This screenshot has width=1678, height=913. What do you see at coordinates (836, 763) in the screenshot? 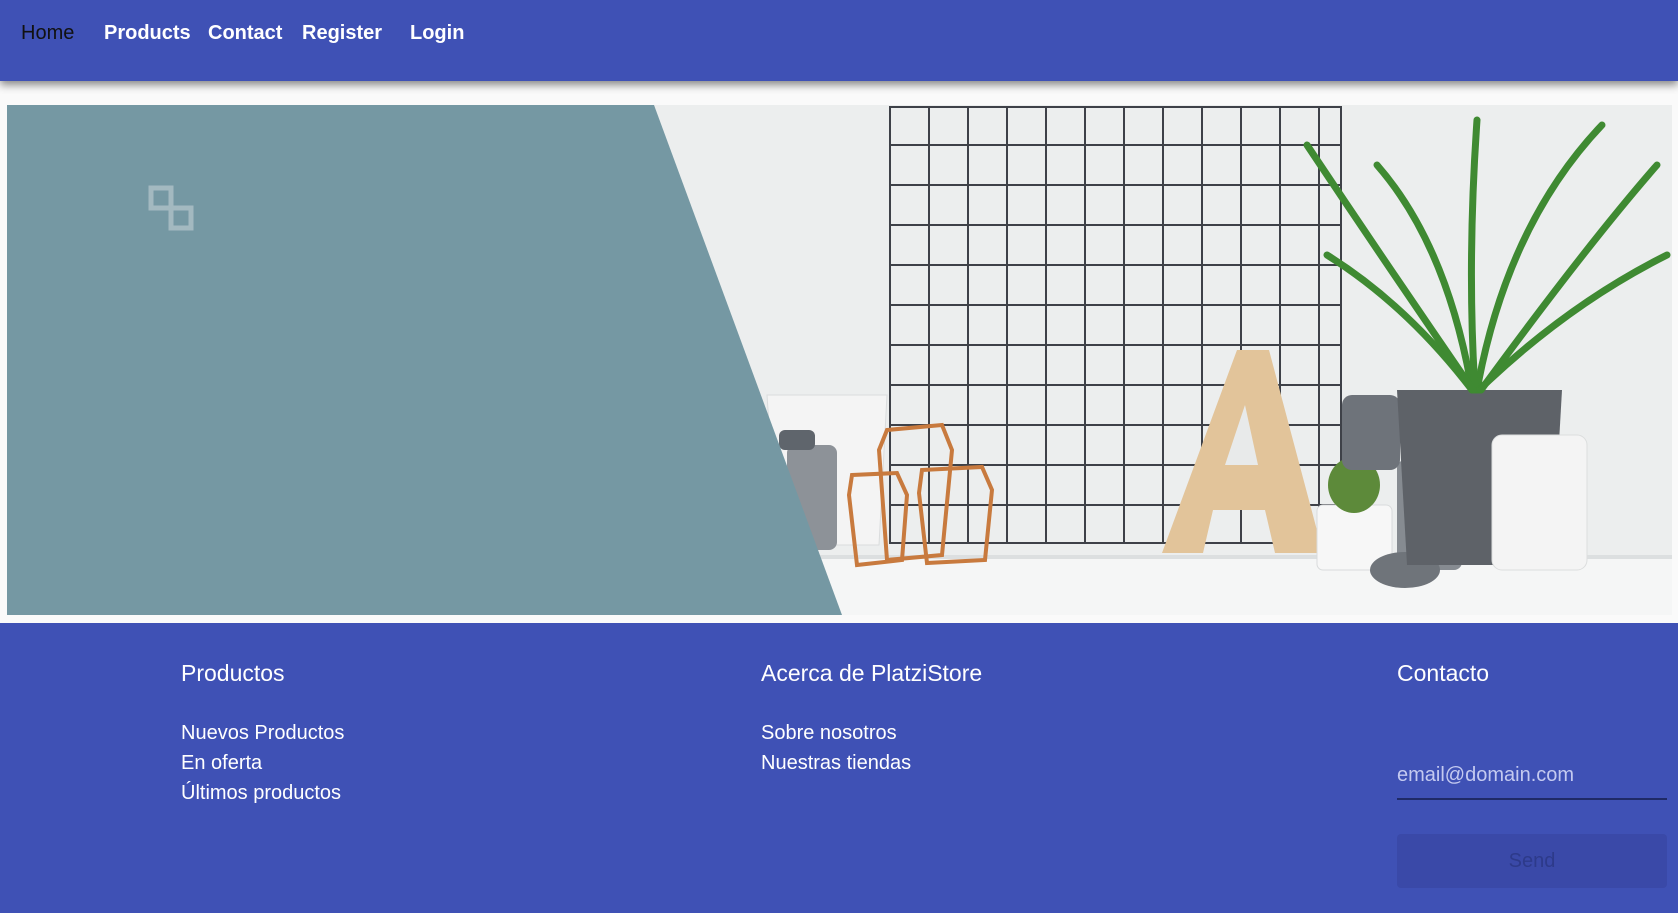
I see `footer-link-our-stores: Nuestras tiendas` at bounding box center [836, 763].